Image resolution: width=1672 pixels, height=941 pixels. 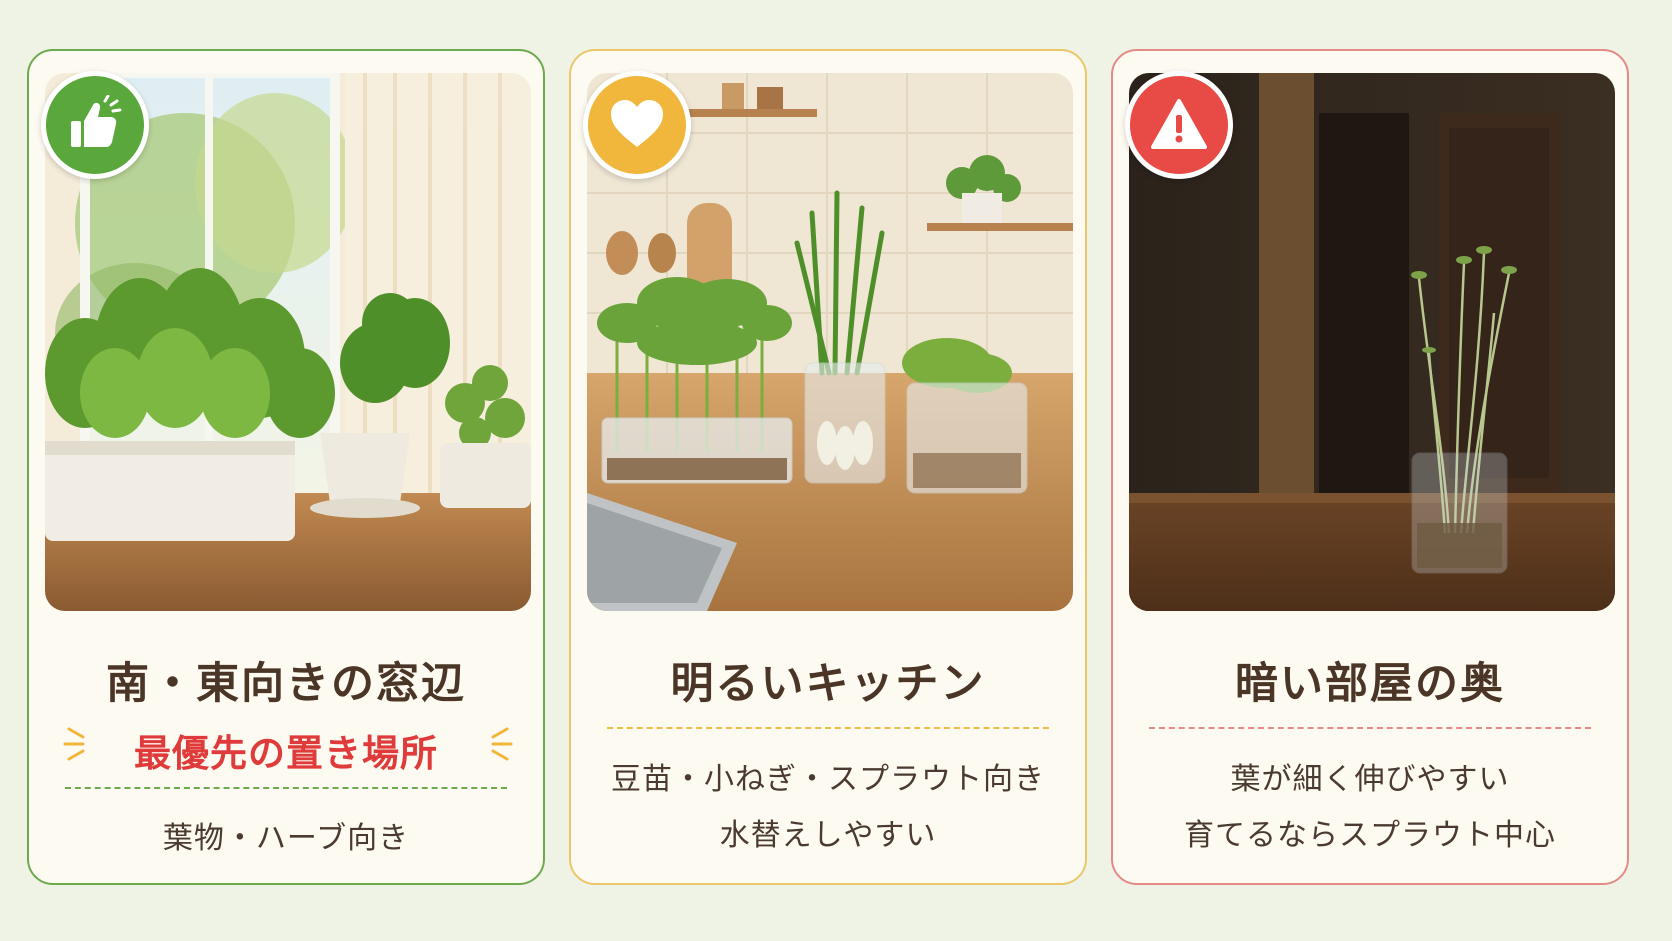 I want to click on card-title: 暗い部屋の奥, so click(x=1370, y=684).